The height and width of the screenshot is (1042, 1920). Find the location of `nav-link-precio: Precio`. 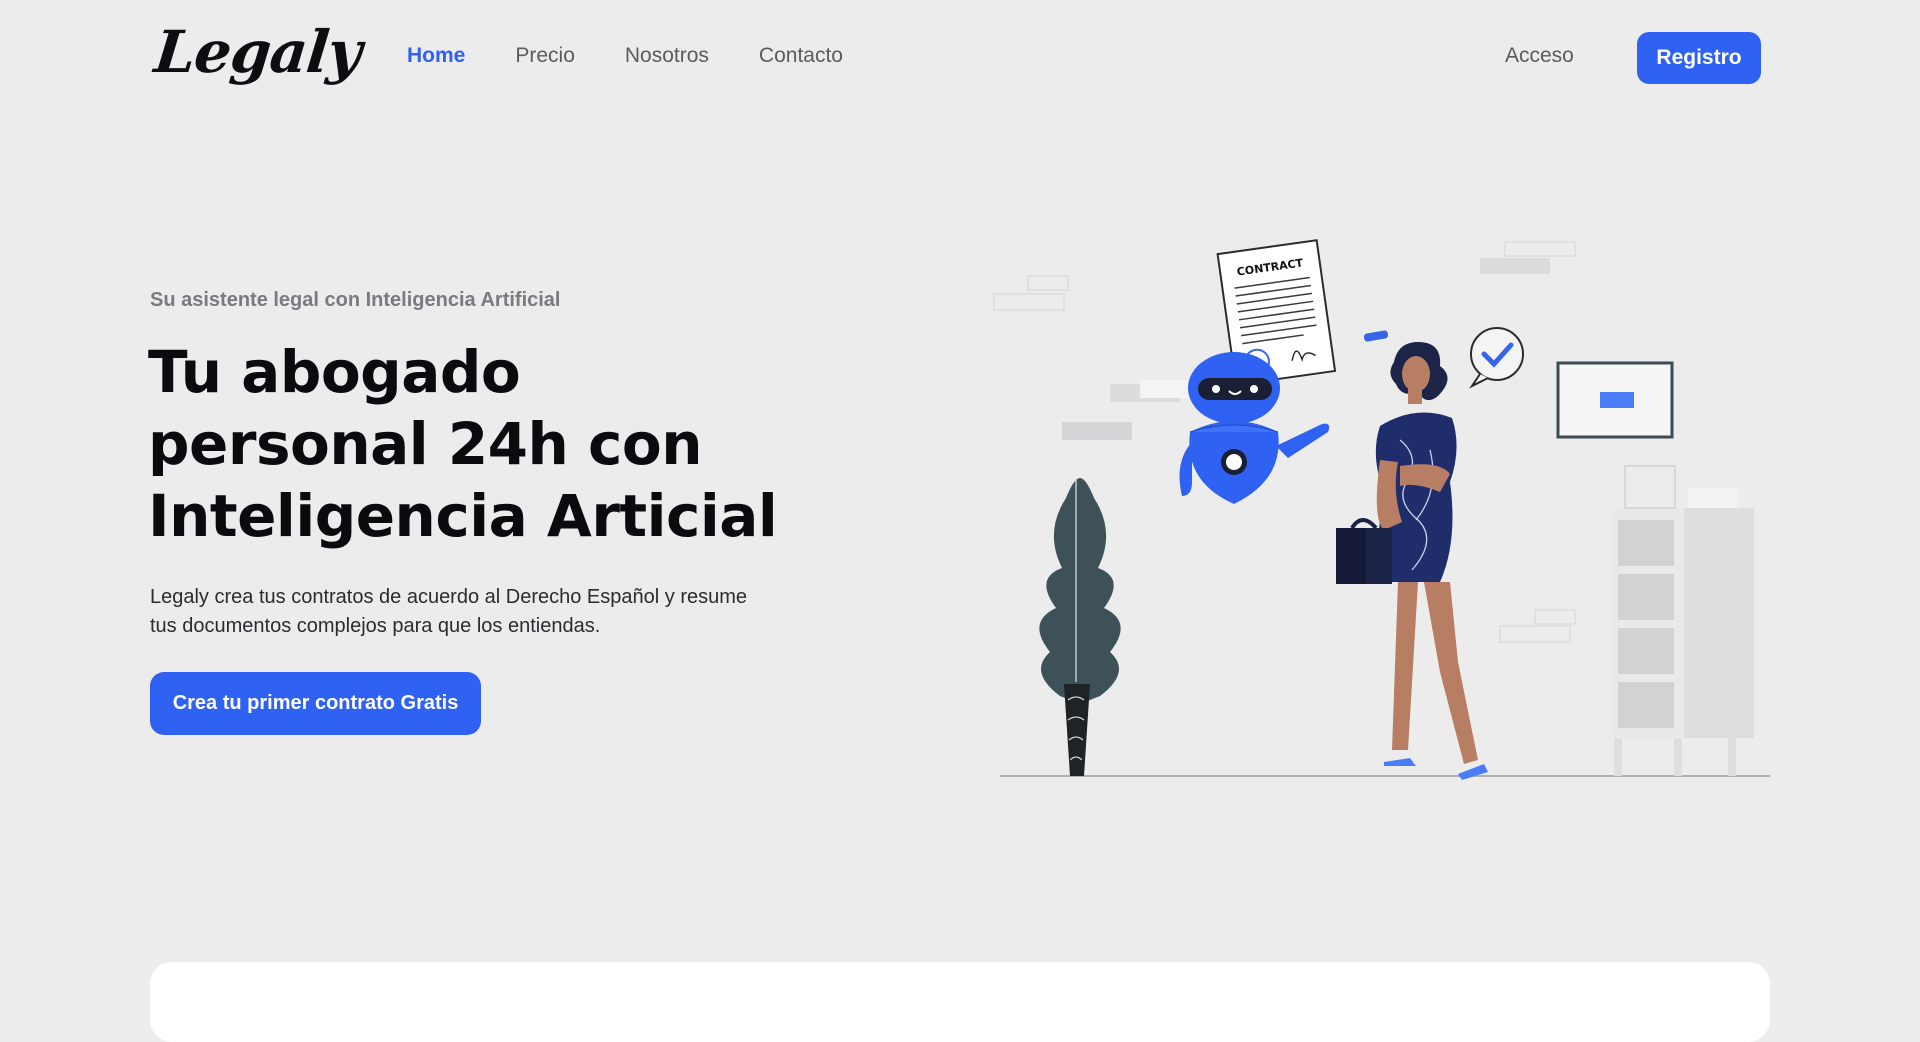

nav-link-precio: Precio is located at coordinates (545, 56).